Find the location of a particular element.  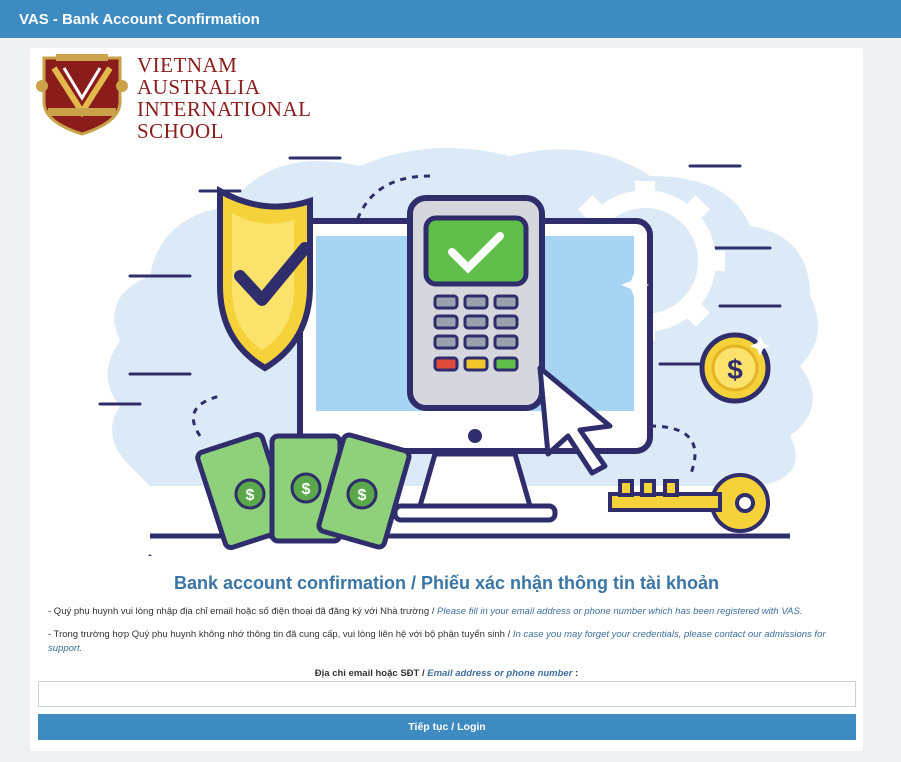

school-logo: VIETNAM AUSTRALIA INTERNATIONAL SCHOOL is located at coordinates (172, 97).